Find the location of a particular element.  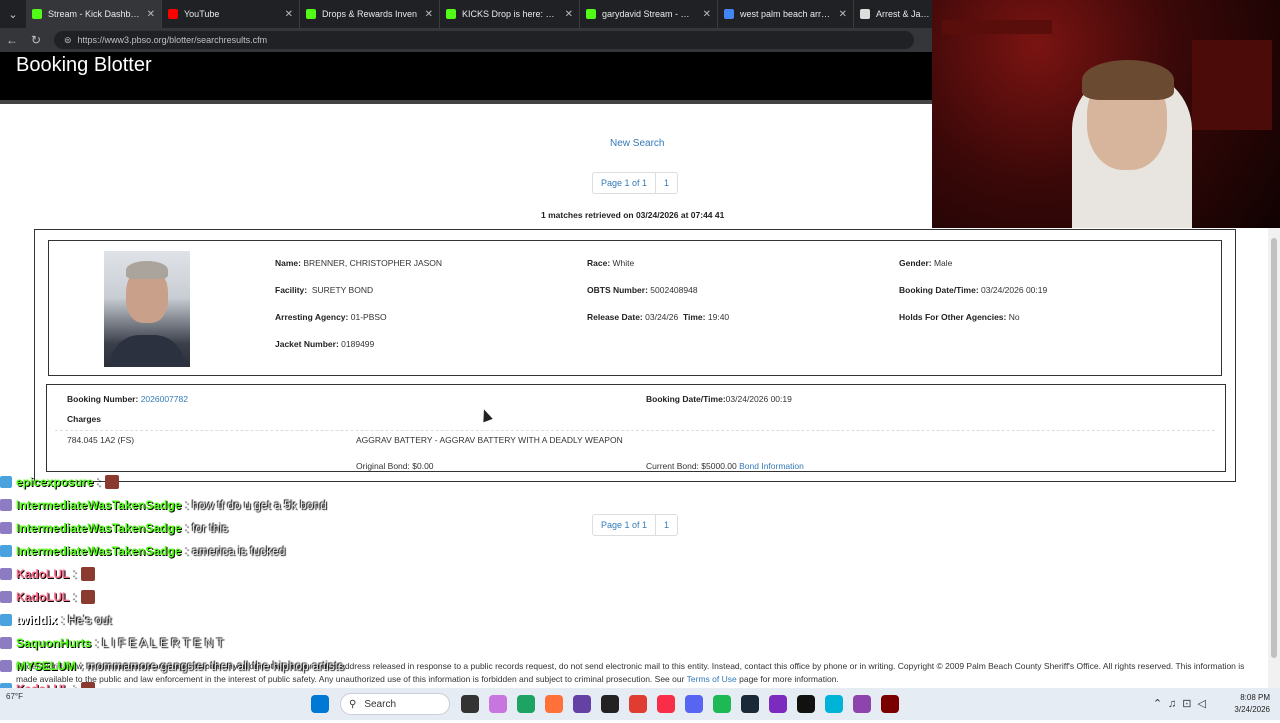

chat-text: : for this is located at coordinates (207, 527).